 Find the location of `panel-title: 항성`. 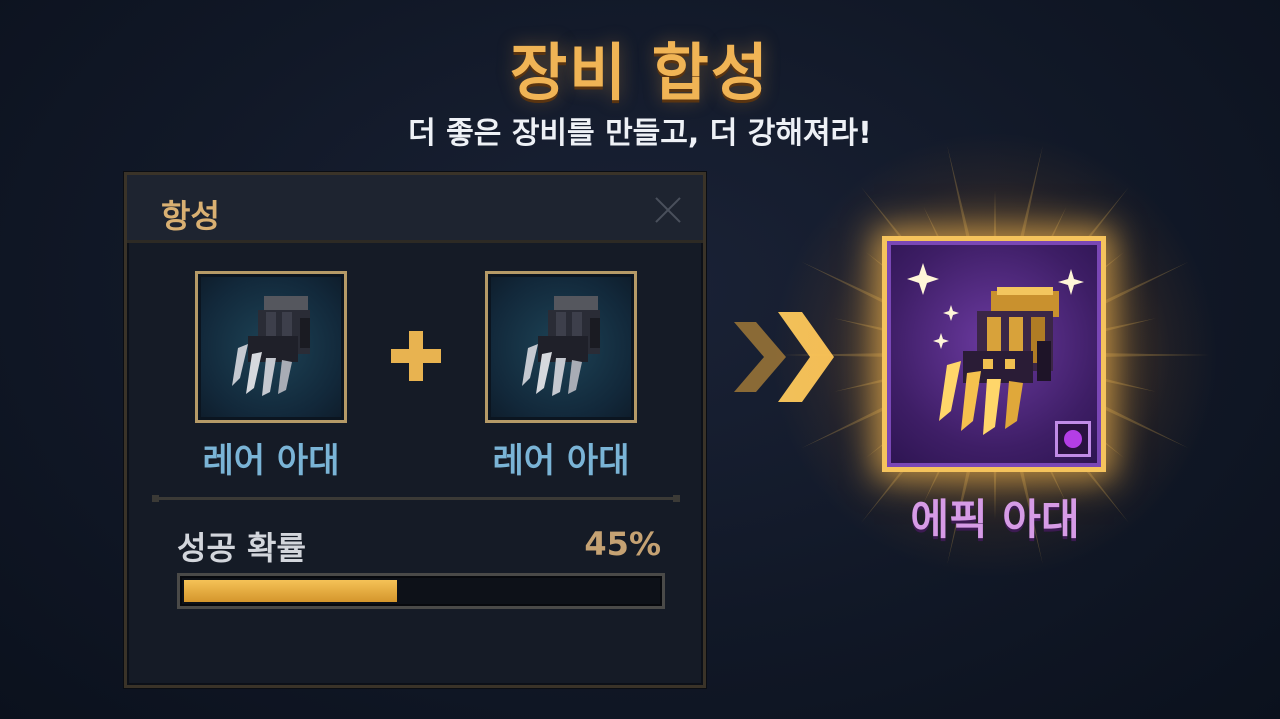

panel-title: 항성 is located at coordinates (190, 216).